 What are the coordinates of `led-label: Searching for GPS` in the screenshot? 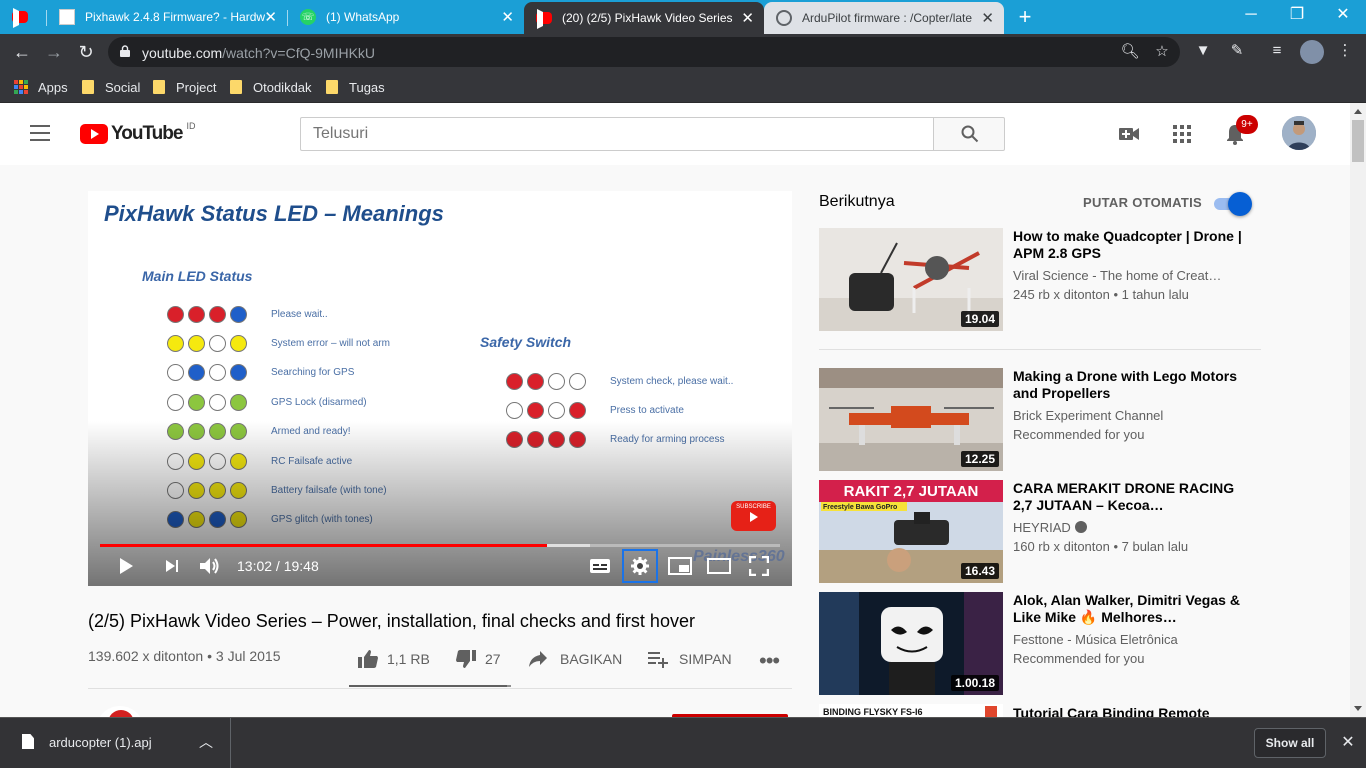 It's located at (313, 373).